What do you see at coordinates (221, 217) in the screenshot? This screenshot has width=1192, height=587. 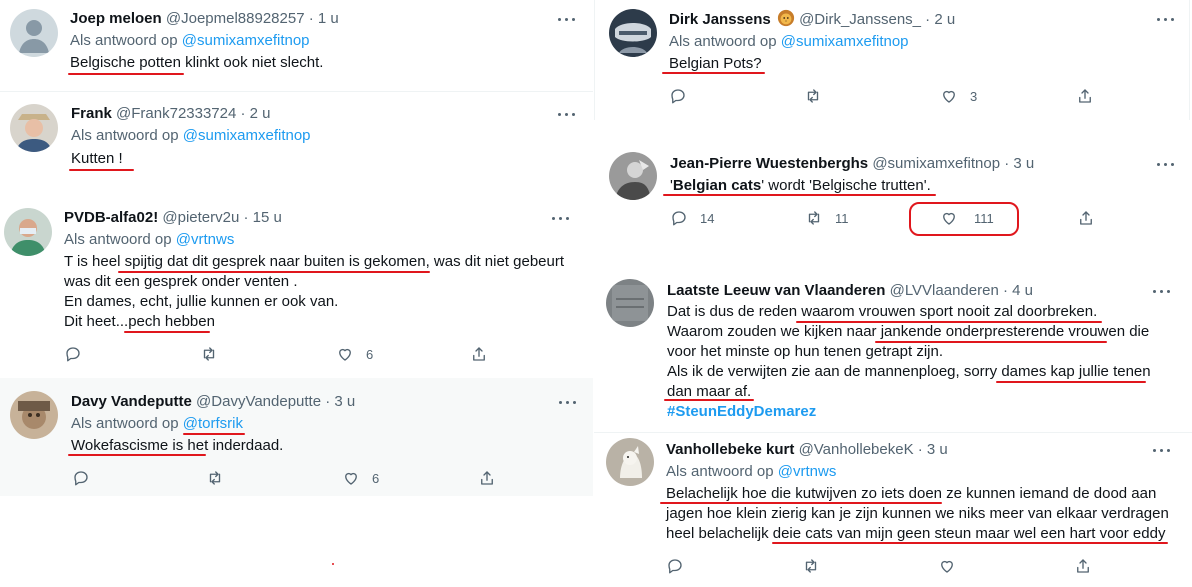 I see `handle-and-time: @pieterv2u · 15 u` at bounding box center [221, 217].